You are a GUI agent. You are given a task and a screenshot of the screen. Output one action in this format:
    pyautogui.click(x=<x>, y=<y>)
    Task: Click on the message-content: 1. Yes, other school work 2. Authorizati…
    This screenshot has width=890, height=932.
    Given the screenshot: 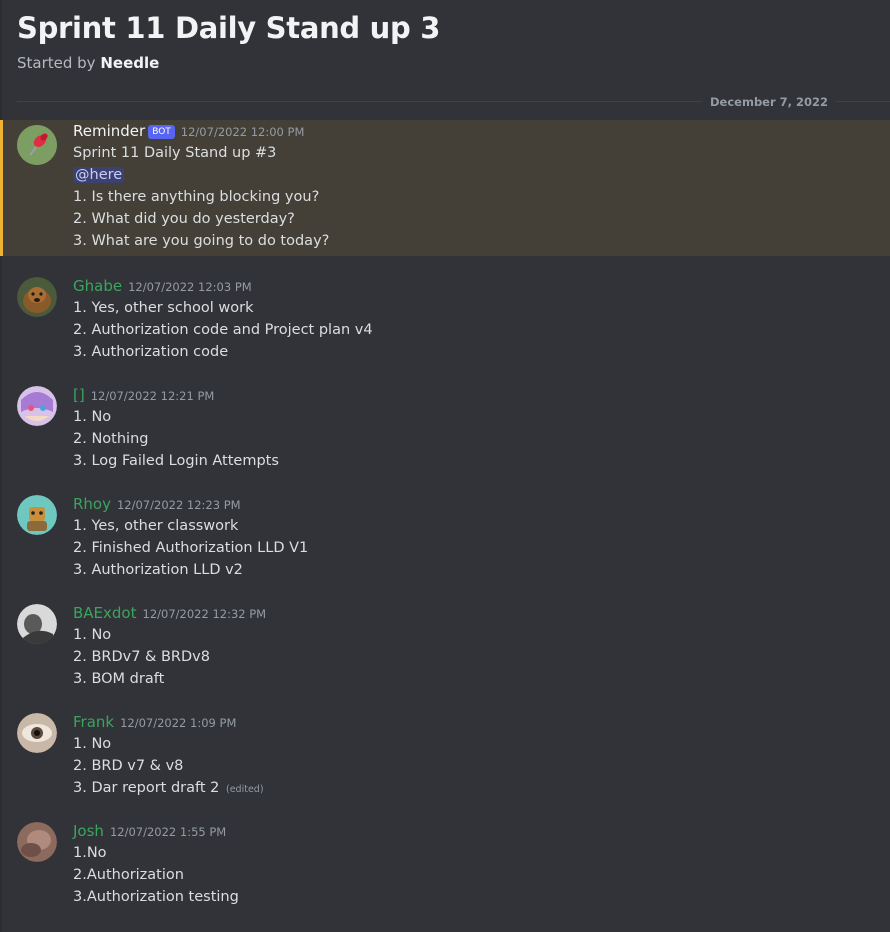 What is the action you would take?
    pyautogui.click(x=223, y=330)
    